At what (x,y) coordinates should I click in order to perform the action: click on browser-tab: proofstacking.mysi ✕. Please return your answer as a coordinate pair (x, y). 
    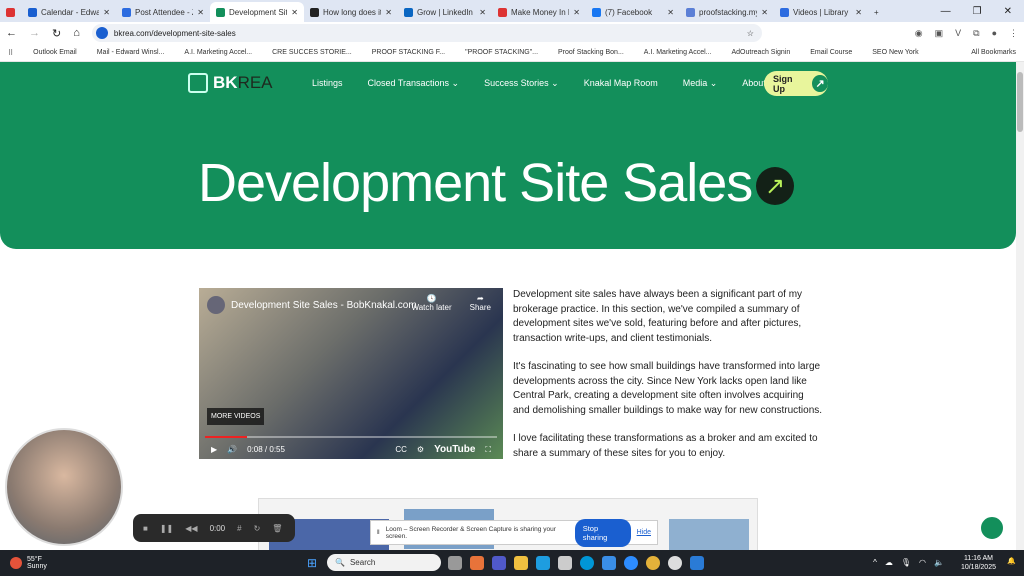
    Looking at the image, I should click on (727, 12).